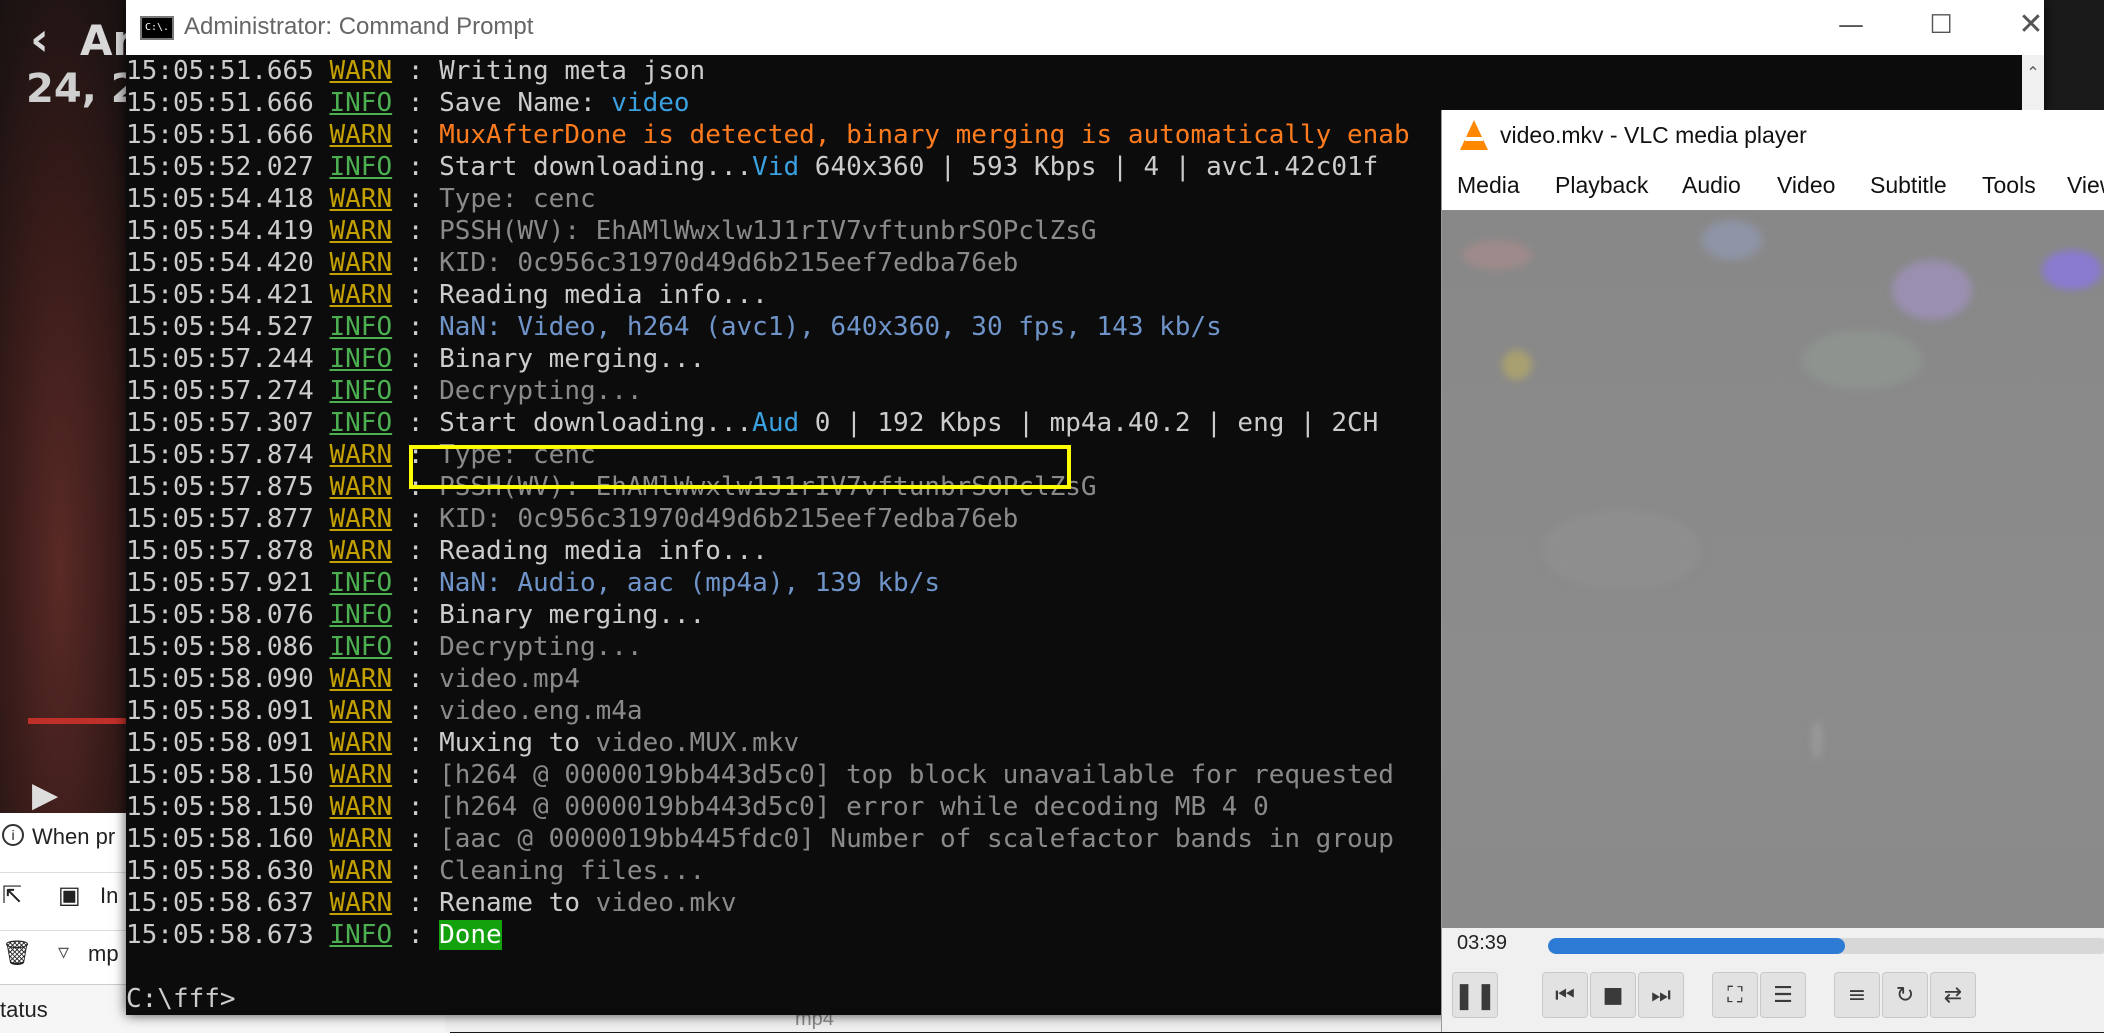  What do you see at coordinates (220, 135) in the screenshot?
I see `log-timestamp: 15:05:51.666` at bounding box center [220, 135].